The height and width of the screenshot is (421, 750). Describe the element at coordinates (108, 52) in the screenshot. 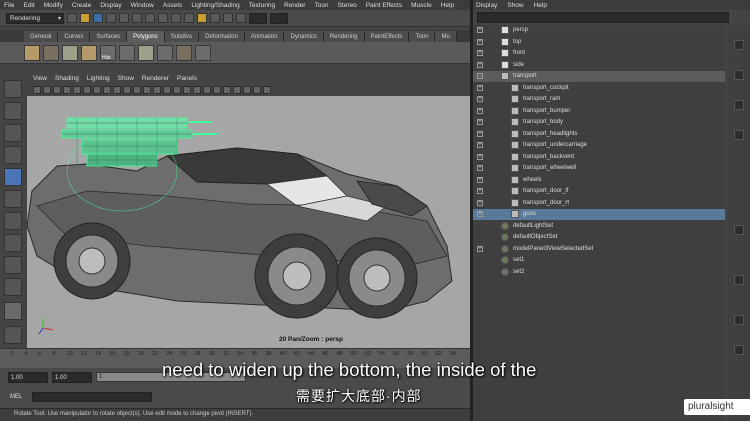

I see `hist-tool-icon` at that location.